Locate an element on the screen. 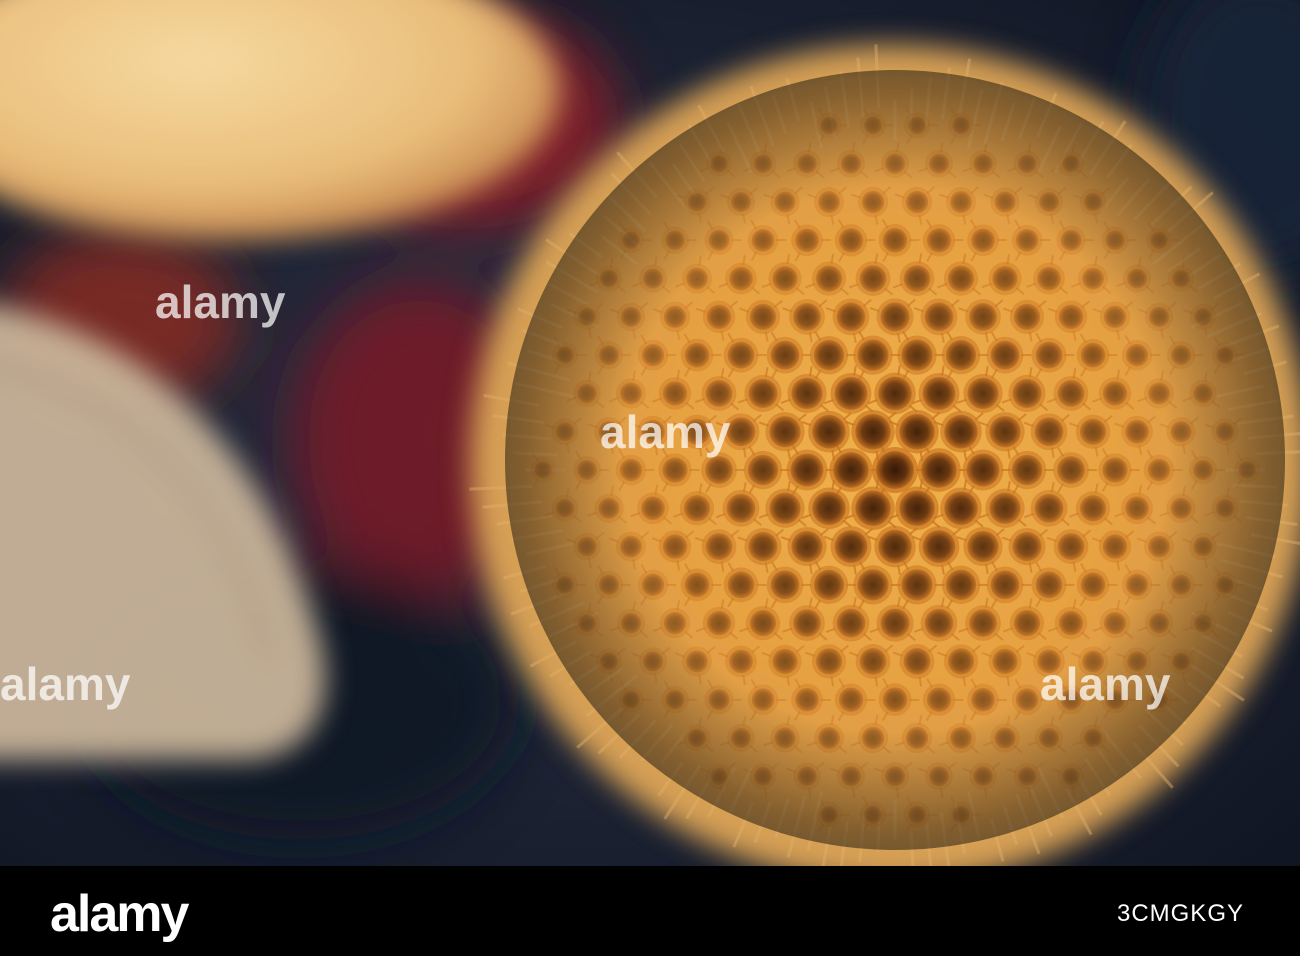 This screenshot has width=1300, height=956. watermark-3: alamy is located at coordinates (65, 684).